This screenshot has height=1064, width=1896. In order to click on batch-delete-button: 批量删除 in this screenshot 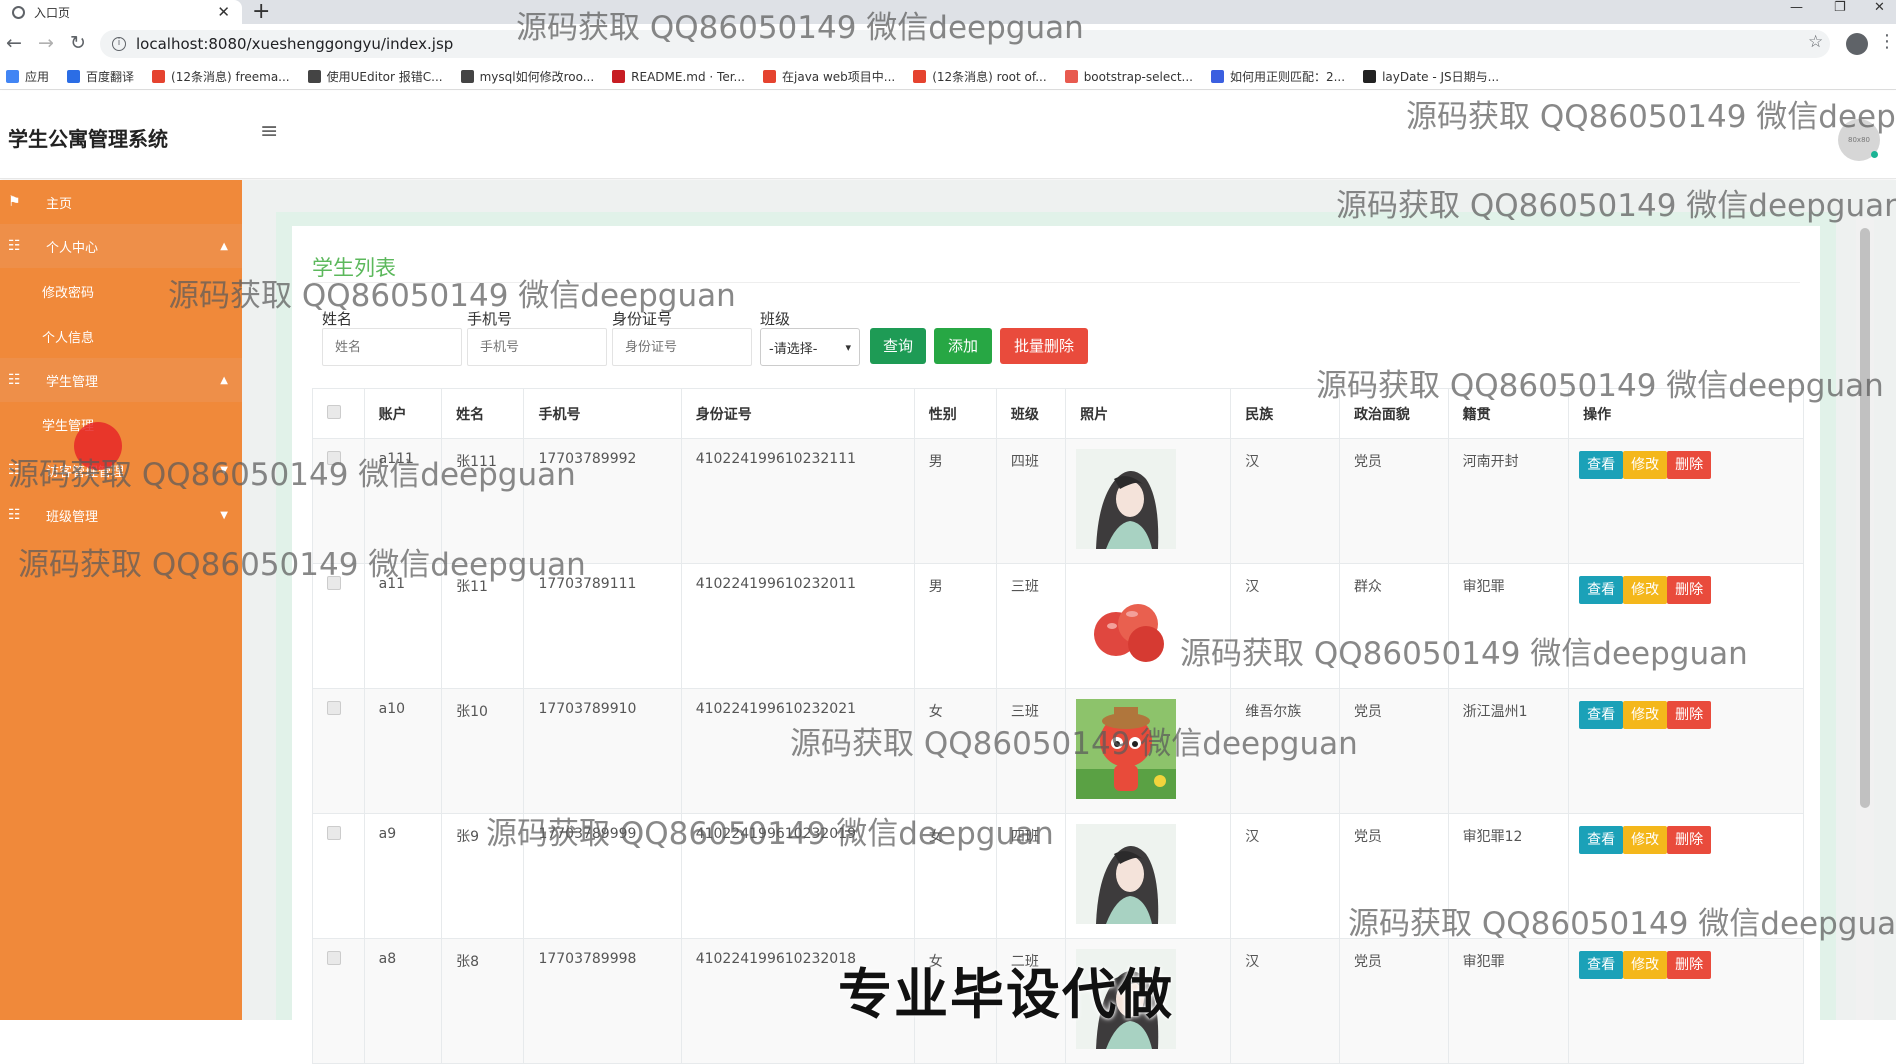, I will do `click(1044, 346)`.